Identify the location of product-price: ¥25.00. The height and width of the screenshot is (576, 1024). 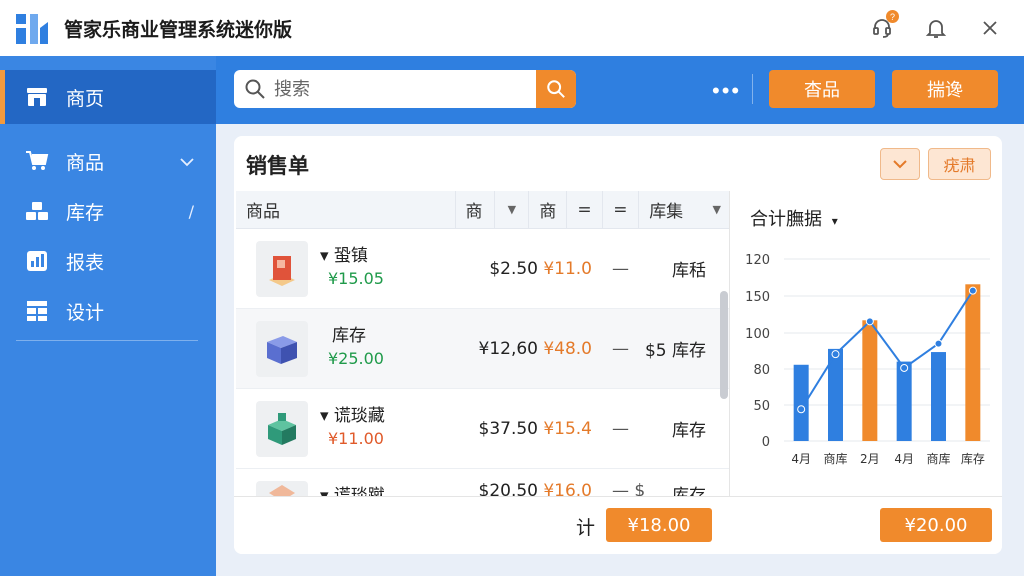
(356, 358).